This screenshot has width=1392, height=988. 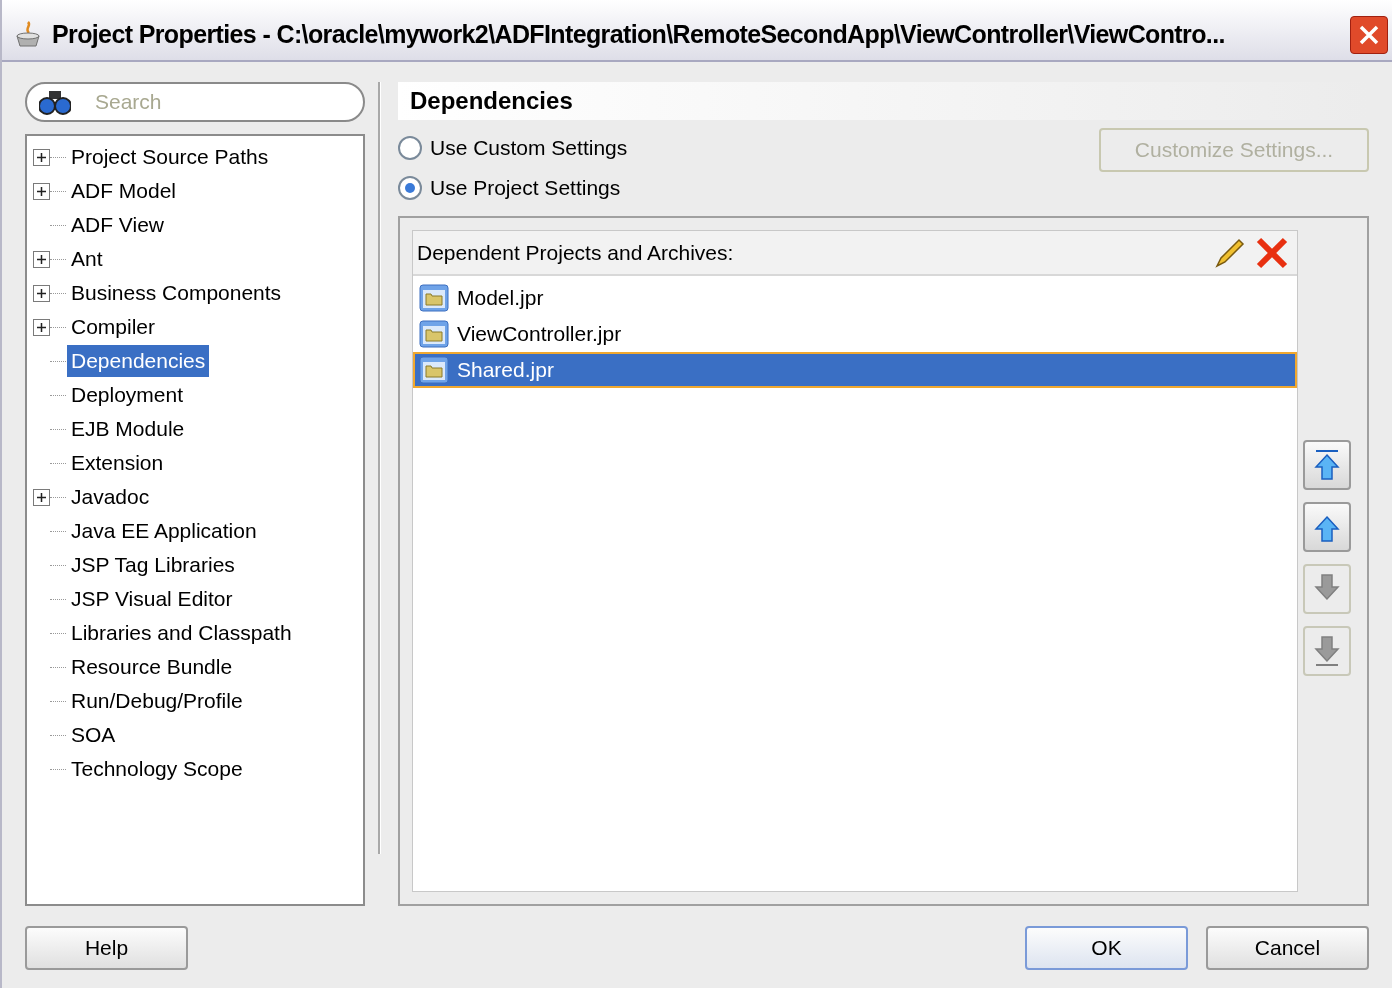 I want to click on search-field: Search, so click(x=195, y=102).